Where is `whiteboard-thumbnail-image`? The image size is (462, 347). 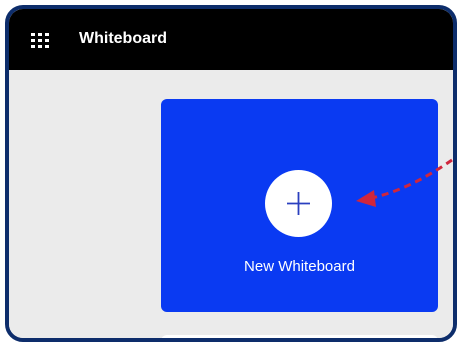 whiteboard-thumbnail-image is located at coordinates (281, 340).